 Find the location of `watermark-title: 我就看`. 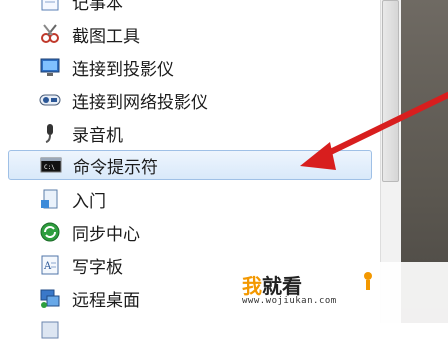

watermark-title: 我就看 is located at coordinates (272, 286).